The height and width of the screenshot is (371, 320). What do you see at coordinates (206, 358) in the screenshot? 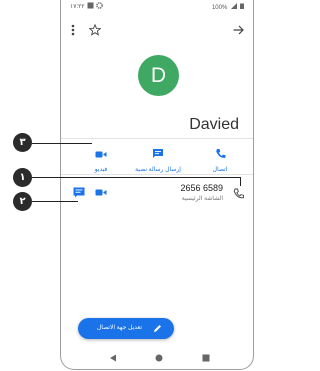
I see `nav-recents-icon` at bounding box center [206, 358].